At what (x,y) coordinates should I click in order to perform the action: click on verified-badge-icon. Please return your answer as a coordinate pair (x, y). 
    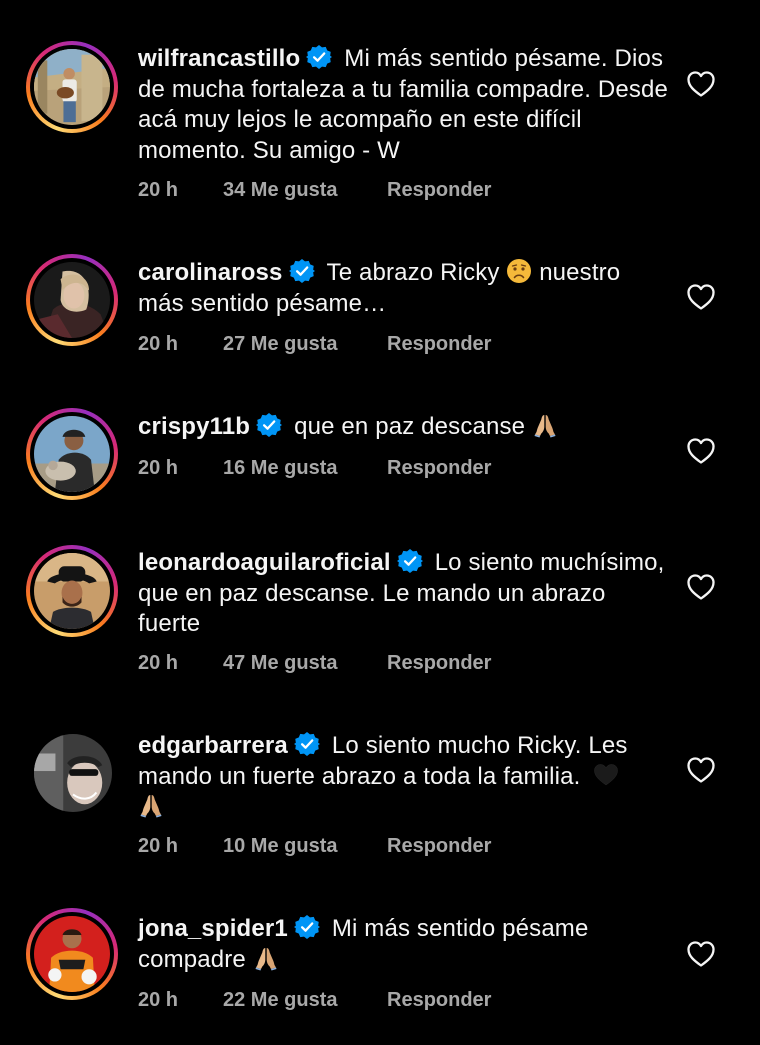
    Looking at the image, I should click on (307, 927).